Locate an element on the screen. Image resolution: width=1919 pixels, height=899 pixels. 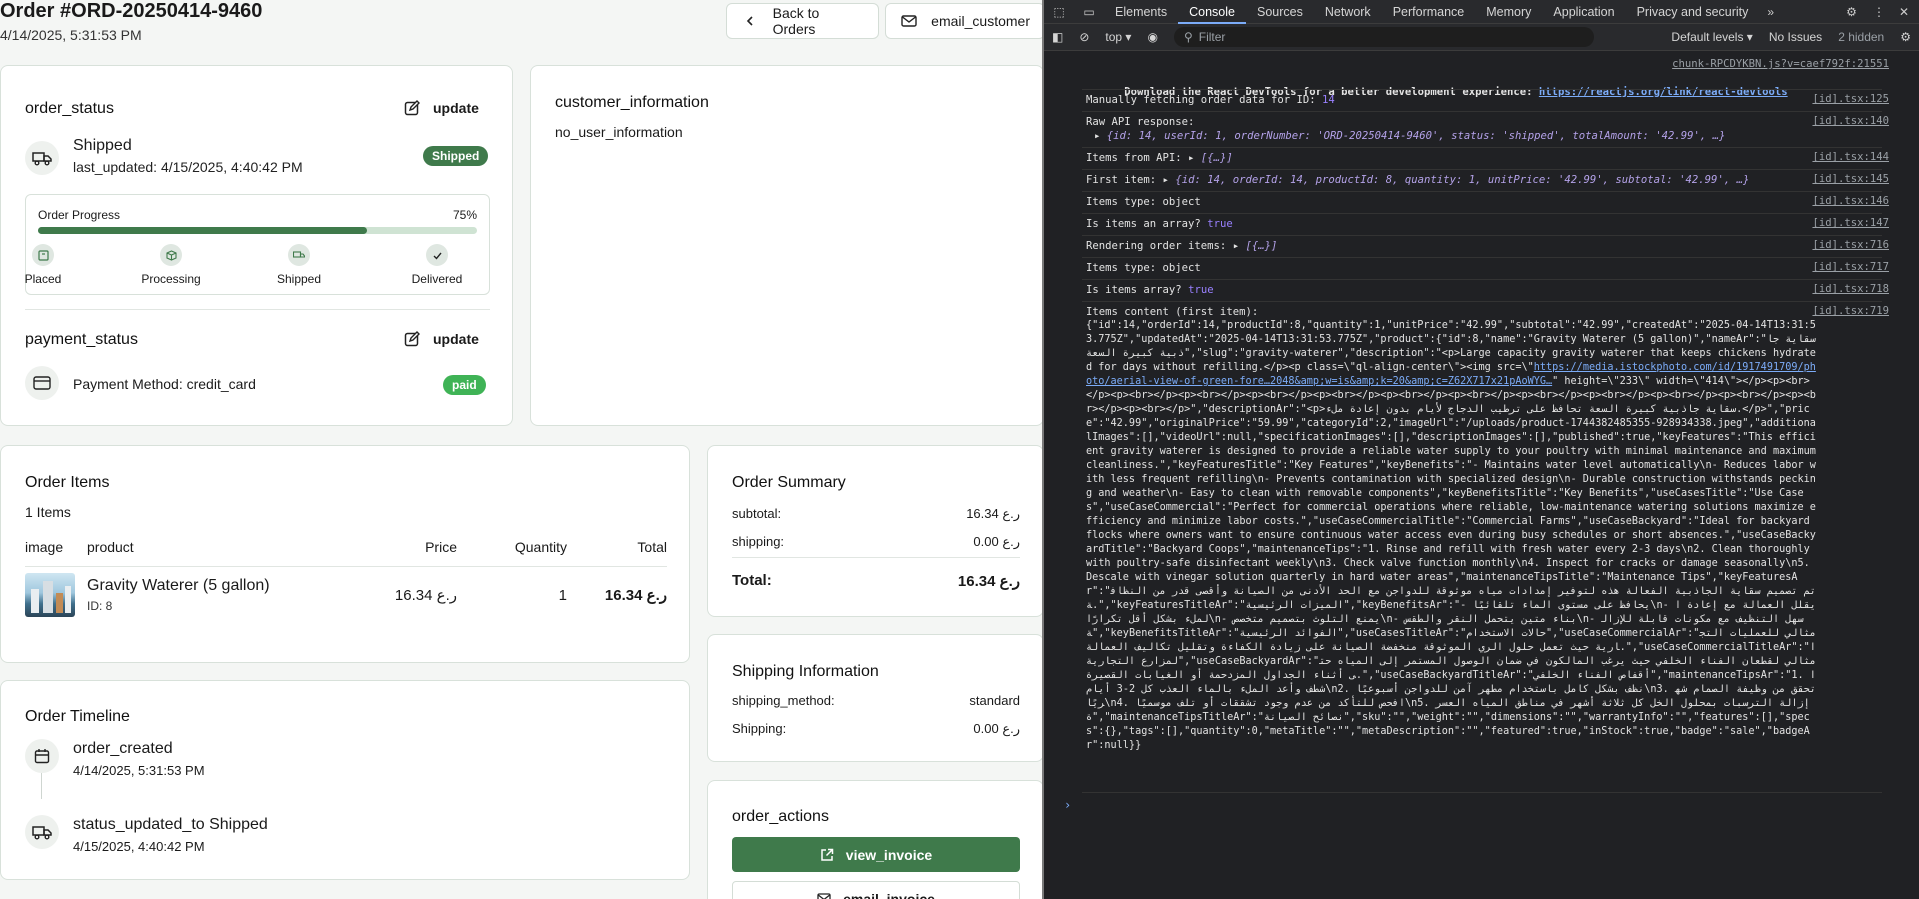
sidebar-toggle-icon: ◧ is located at coordinates (1057, 37).